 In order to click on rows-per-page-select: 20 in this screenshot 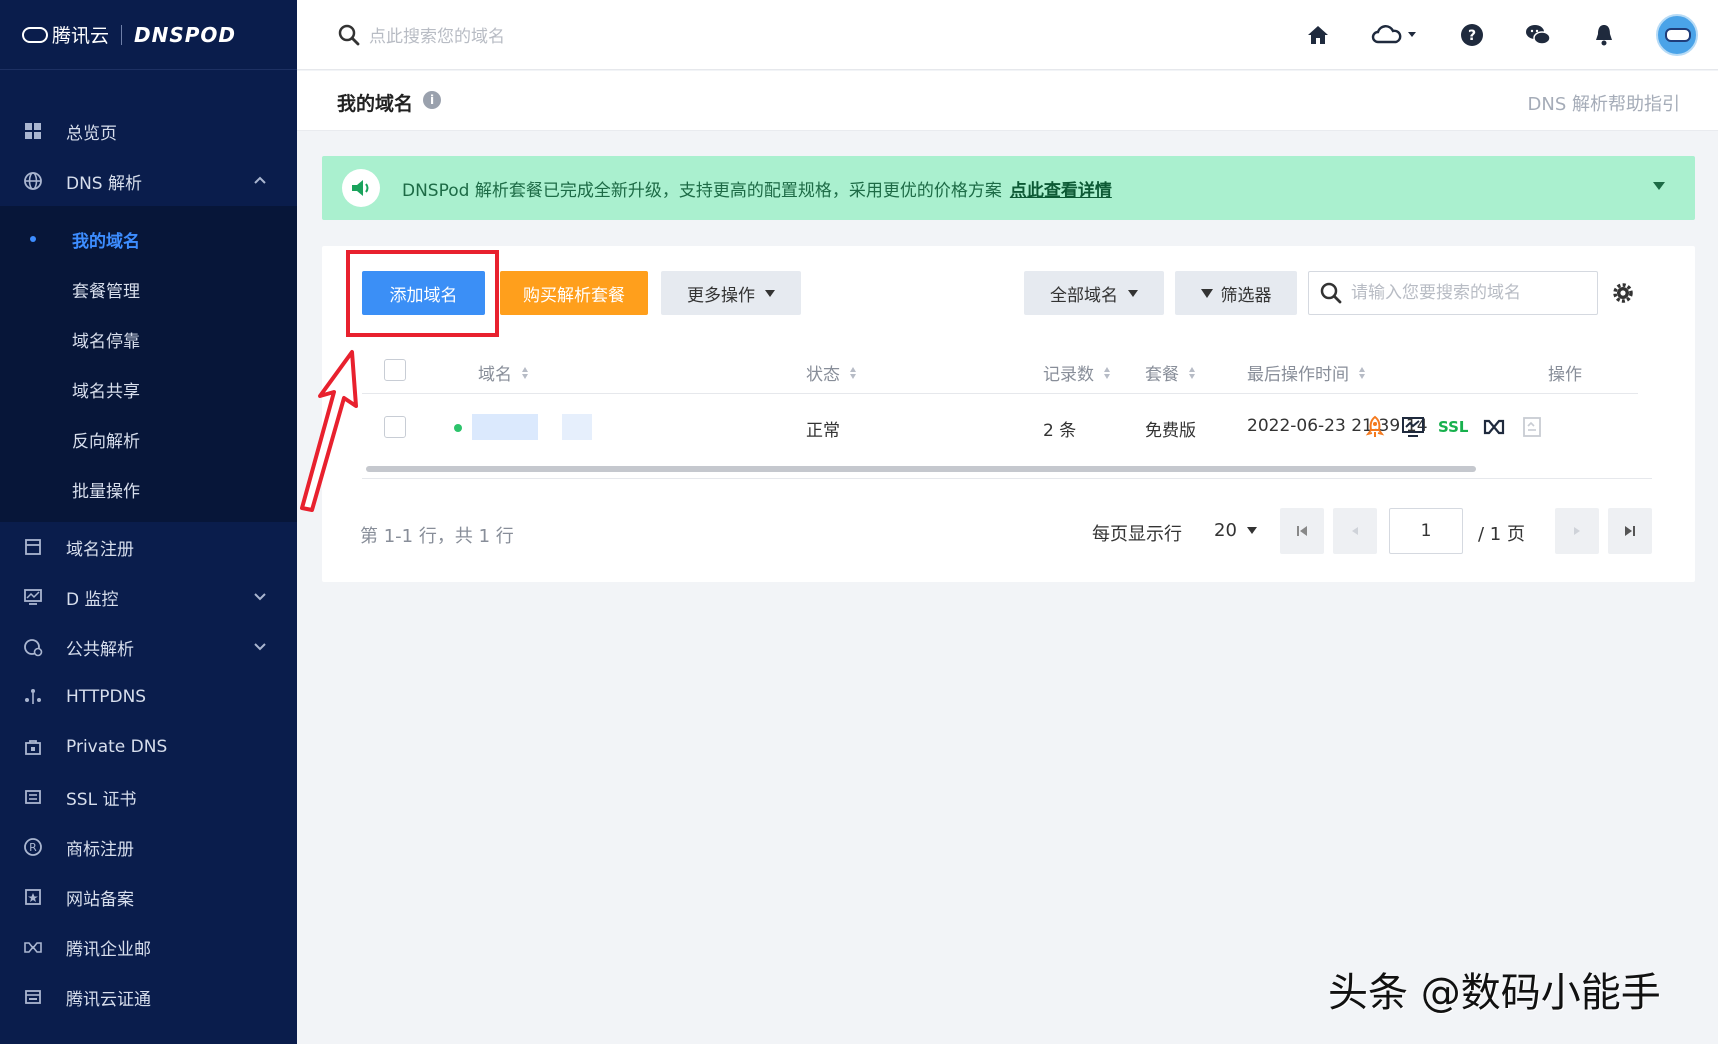, I will do `click(1235, 530)`.